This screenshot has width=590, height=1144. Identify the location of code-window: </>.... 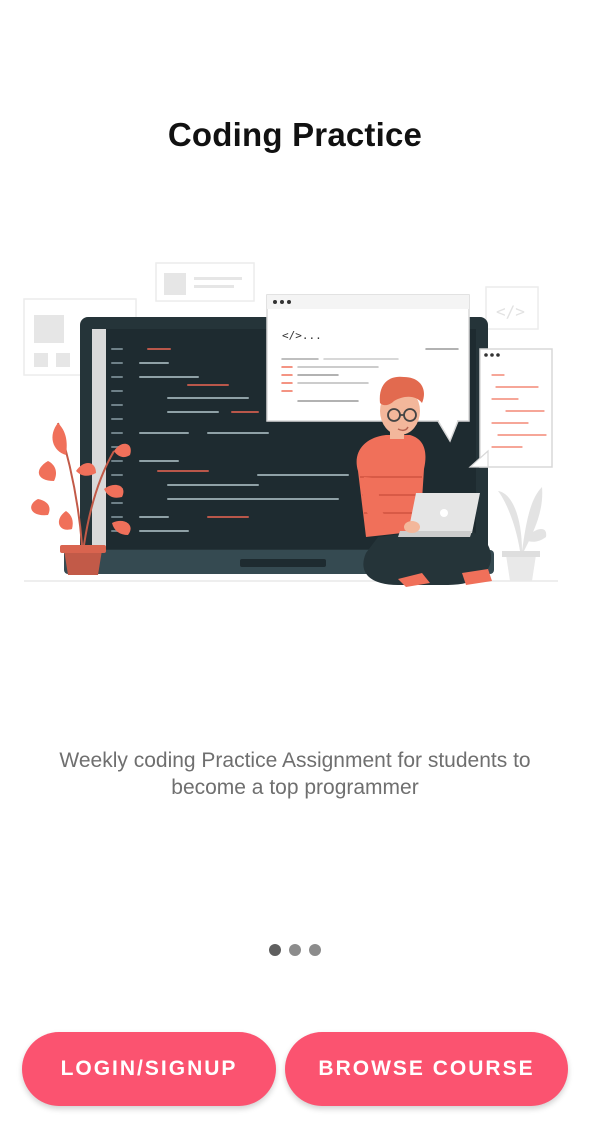
(368, 368).